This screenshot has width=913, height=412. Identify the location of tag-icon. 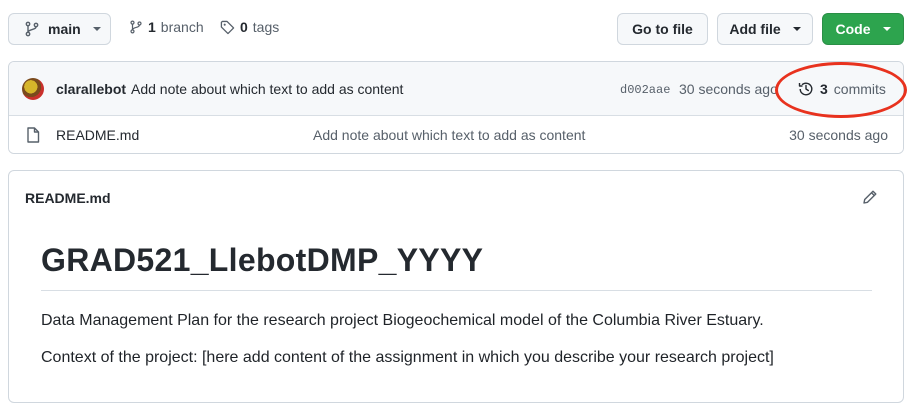
(227, 27).